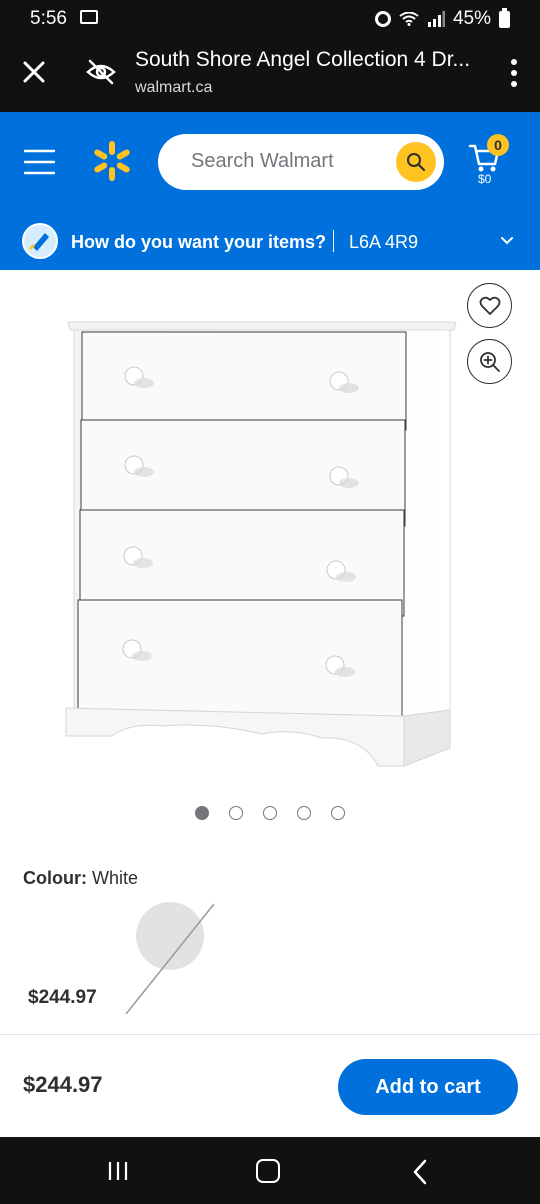 The image size is (540, 1204). I want to click on system-nav-bar, so click(270, 1170).